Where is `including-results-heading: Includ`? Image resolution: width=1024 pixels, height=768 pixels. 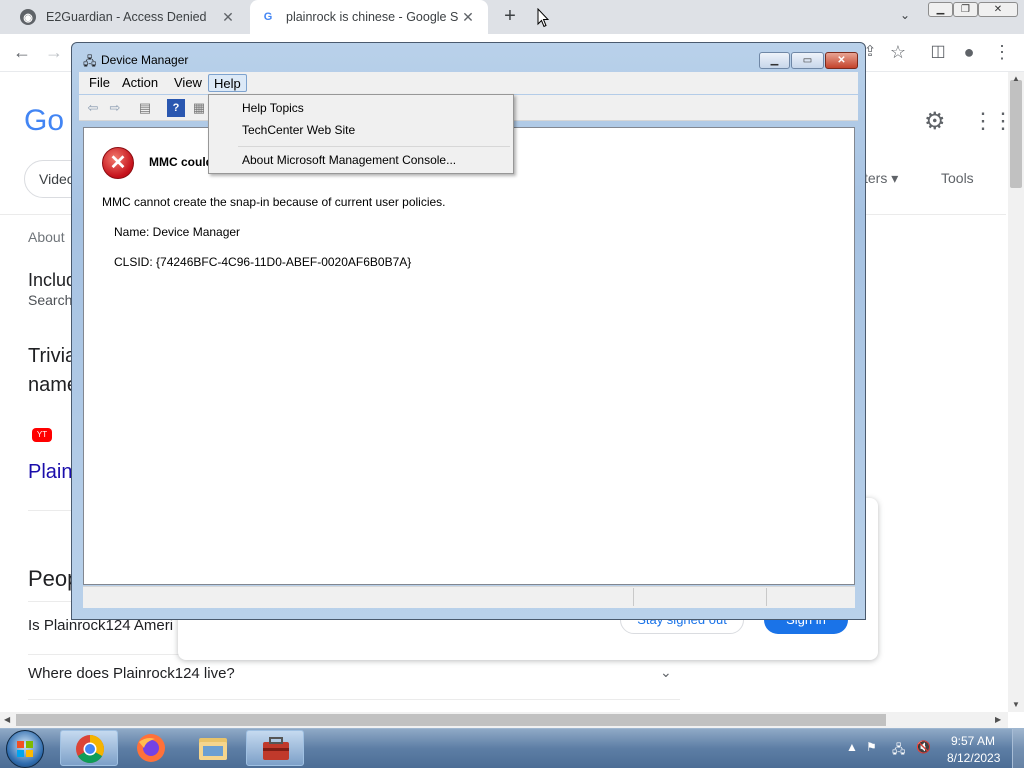
including-results-heading: Includ is located at coordinates (52, 280).